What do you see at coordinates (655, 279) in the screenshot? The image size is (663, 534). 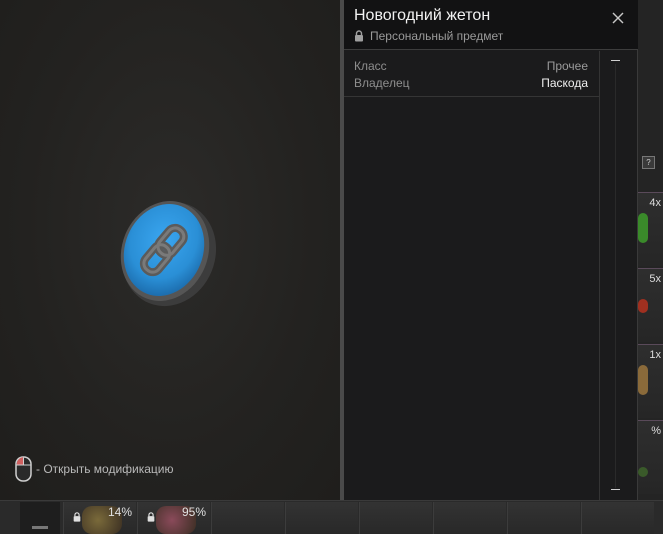 I see `item-count: 5x` at bounding box center [655, 279].